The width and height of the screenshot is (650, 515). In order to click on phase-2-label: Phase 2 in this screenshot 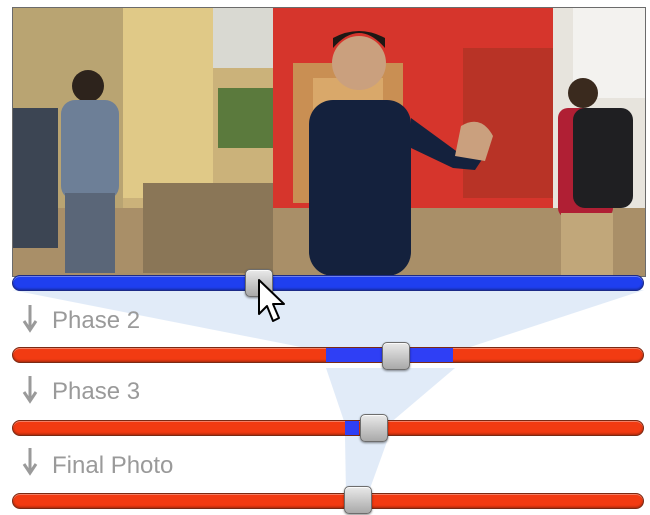, I will do `click(96, 320)`.